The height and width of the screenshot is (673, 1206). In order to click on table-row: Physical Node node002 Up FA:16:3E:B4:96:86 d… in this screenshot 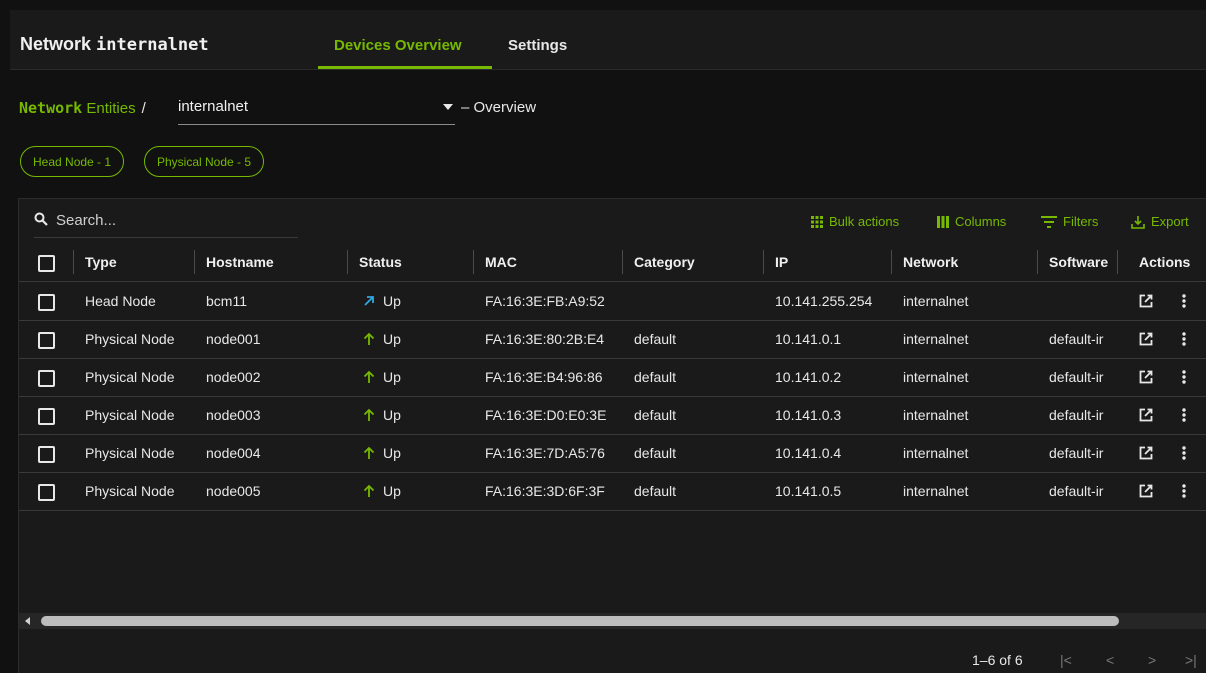, I will do `click(612, 377)`.